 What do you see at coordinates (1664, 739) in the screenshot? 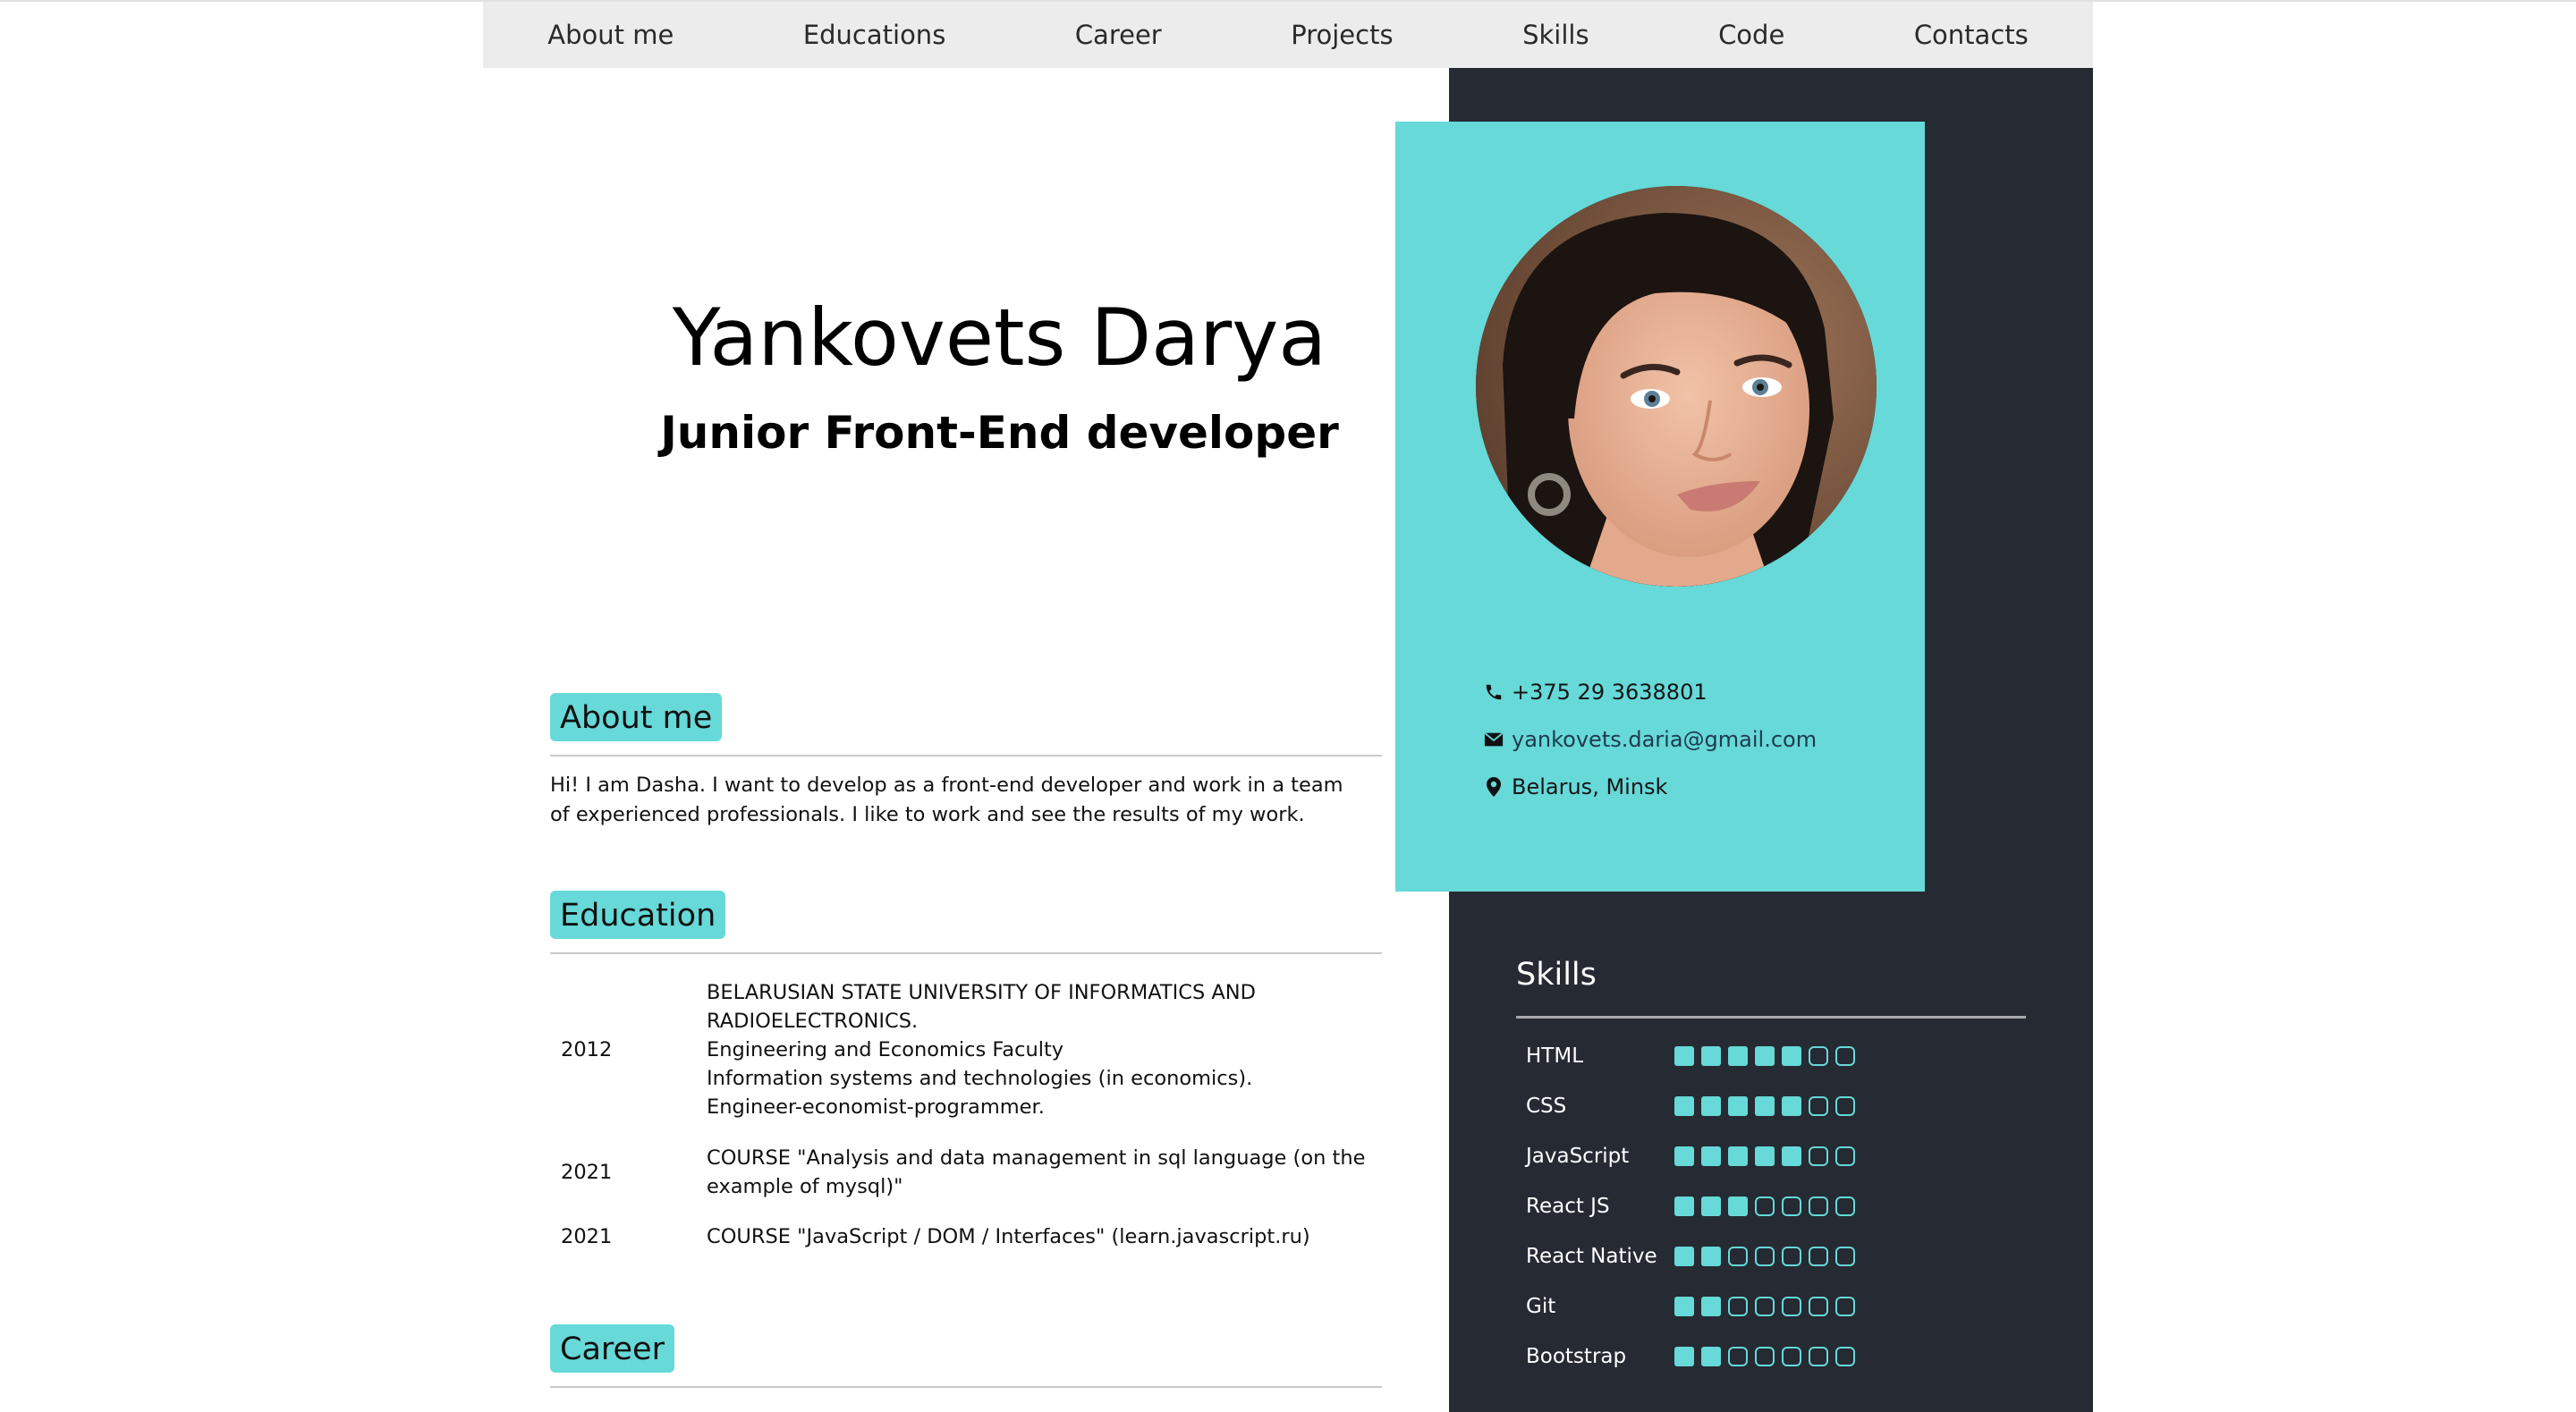
I see `email-link: yankovets.daria@gmail.com` at bounding box center [1664, 739].